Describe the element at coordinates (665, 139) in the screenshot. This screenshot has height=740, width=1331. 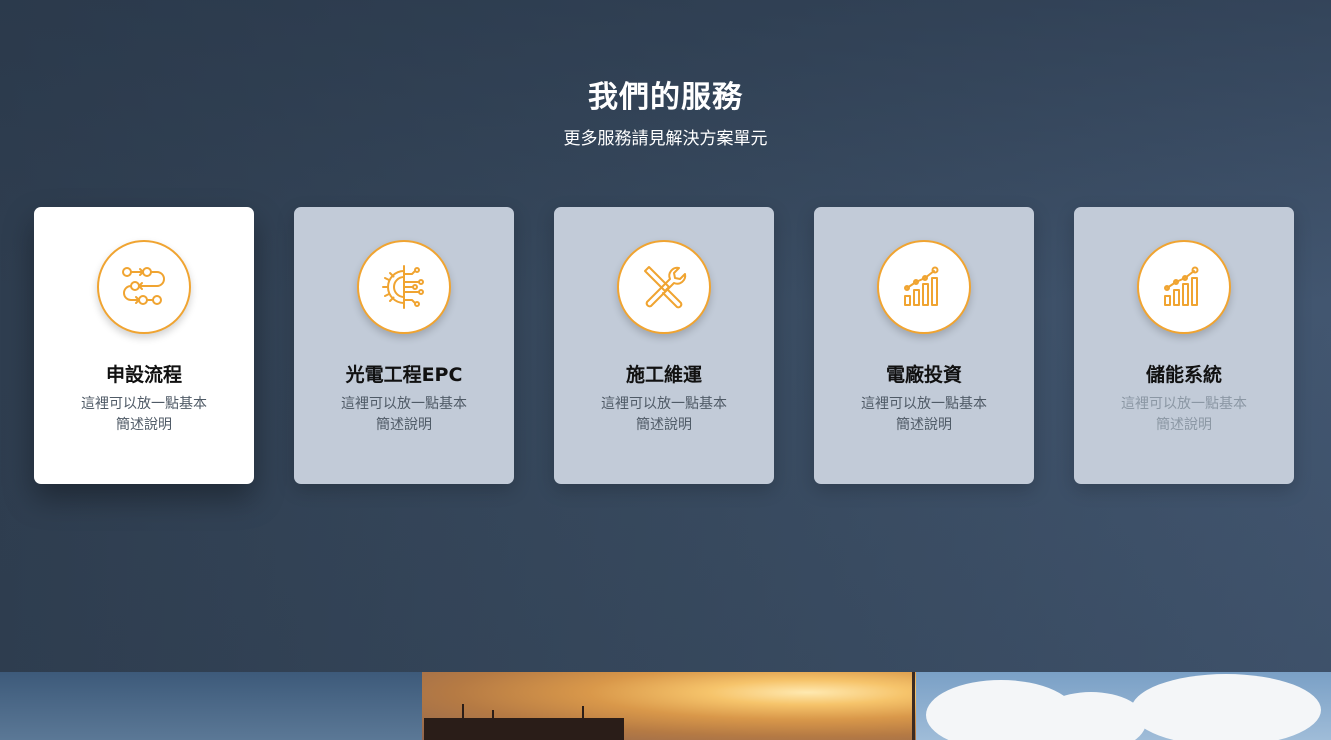
I see `section-subtitle: 更多服務請見解決方案單元` at that location.